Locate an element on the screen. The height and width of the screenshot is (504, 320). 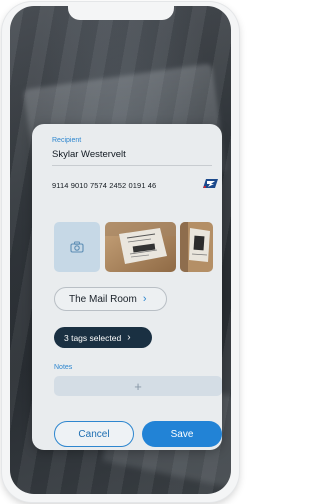
camera-icon is located at coordinates (77, 247).